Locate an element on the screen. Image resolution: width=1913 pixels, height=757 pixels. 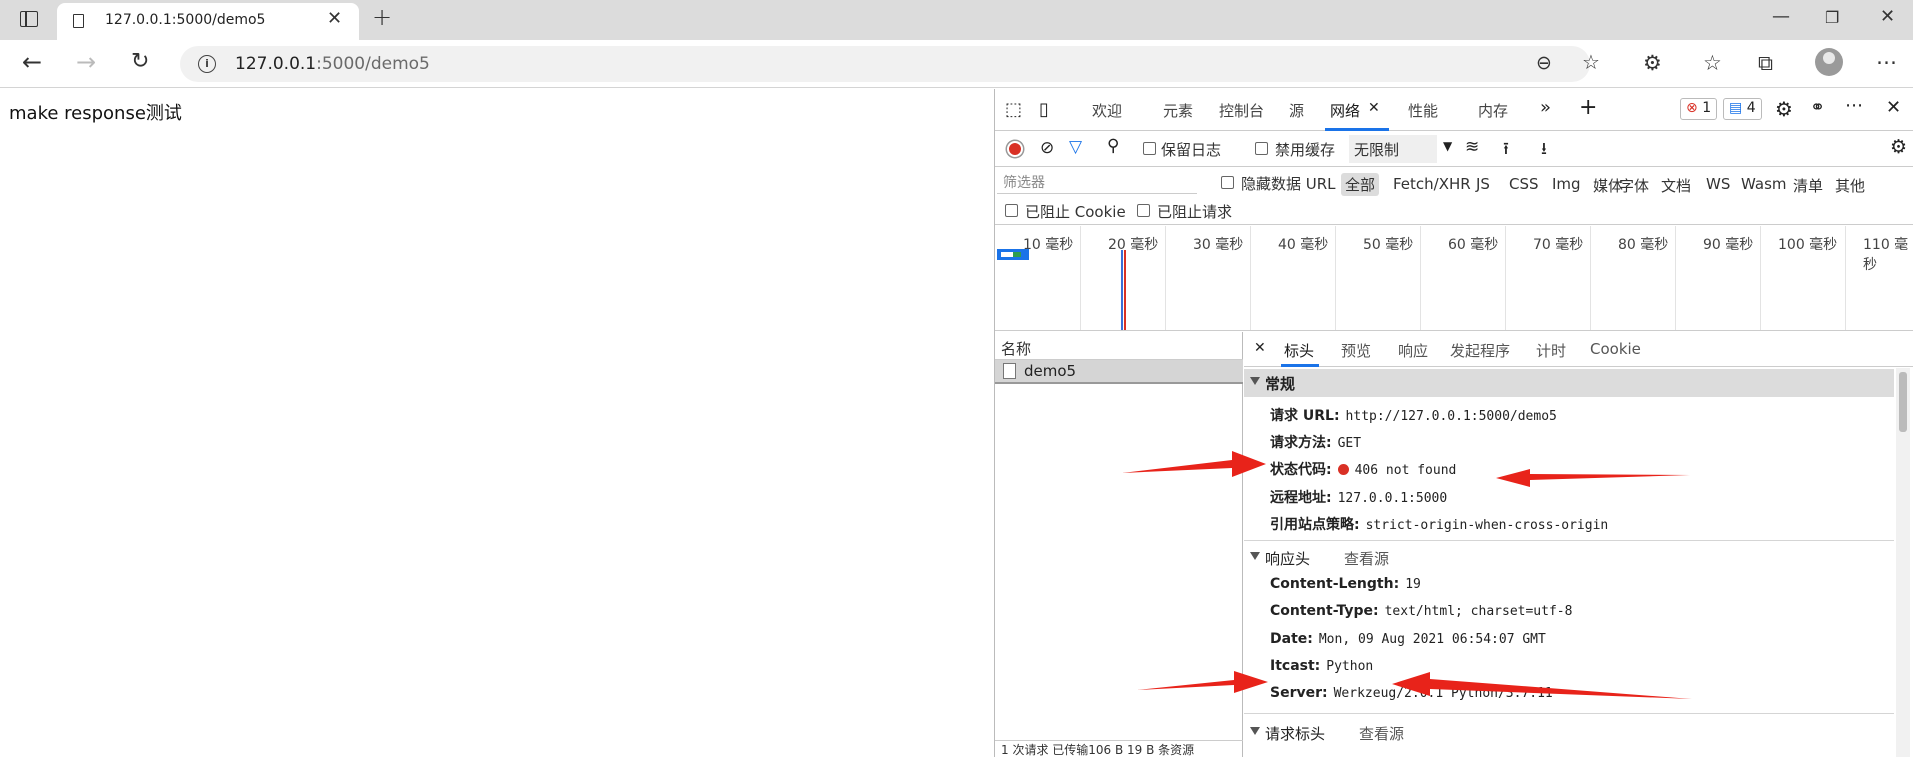
scrollbar-thumb is located at coordinates (1903, 402).